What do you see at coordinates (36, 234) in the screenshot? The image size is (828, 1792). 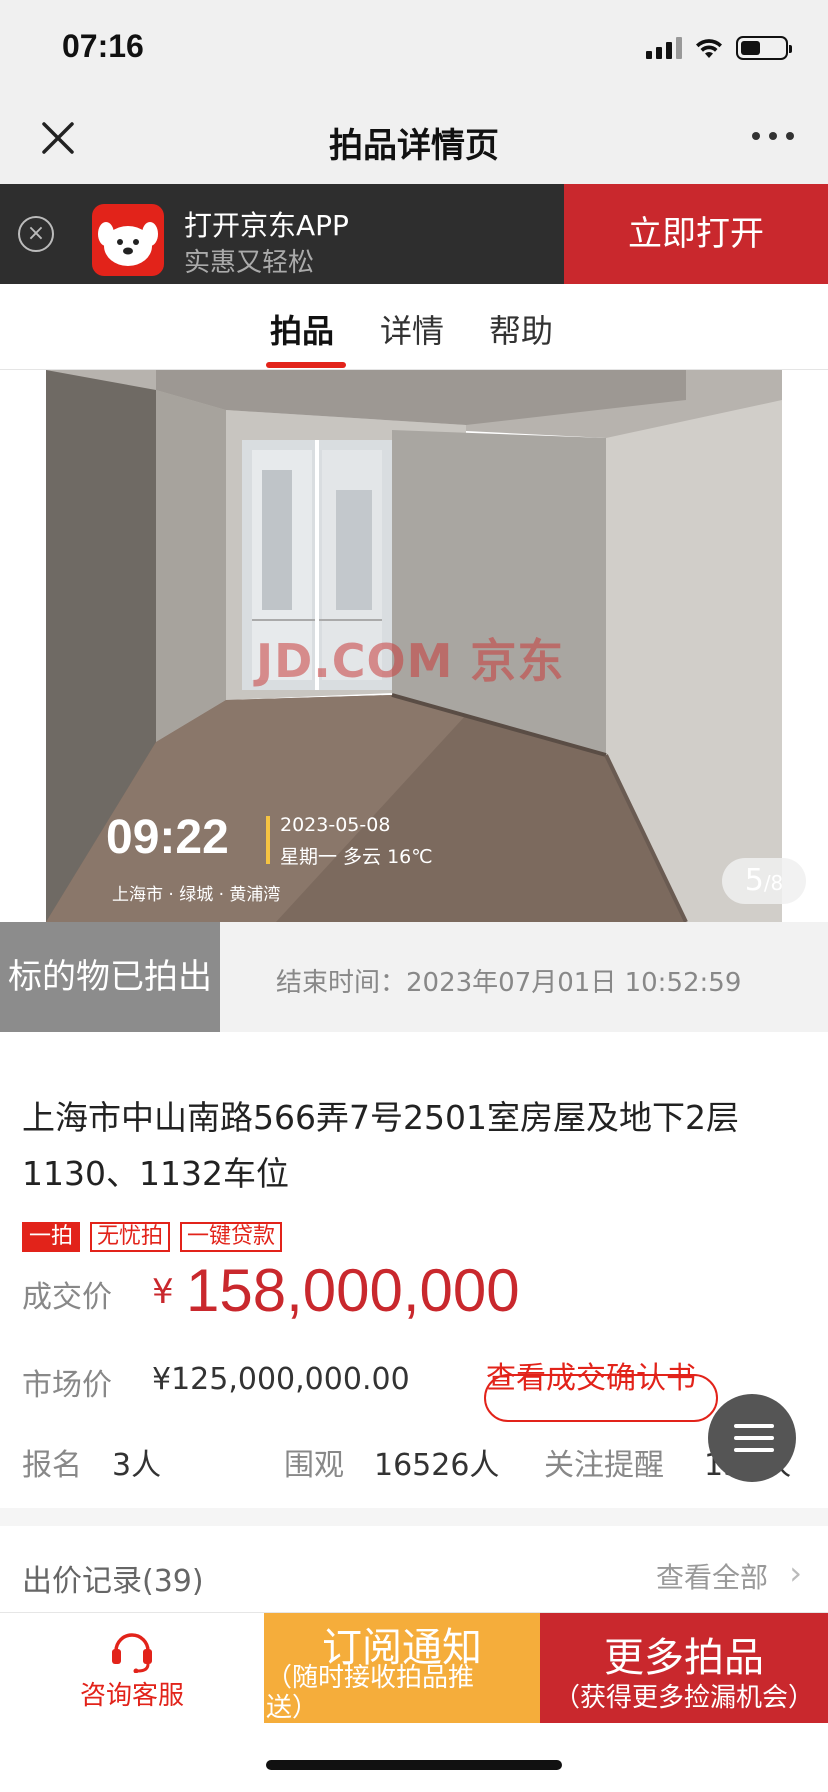 I see `banner-close-button: ×` at bounding box center [36, 234].